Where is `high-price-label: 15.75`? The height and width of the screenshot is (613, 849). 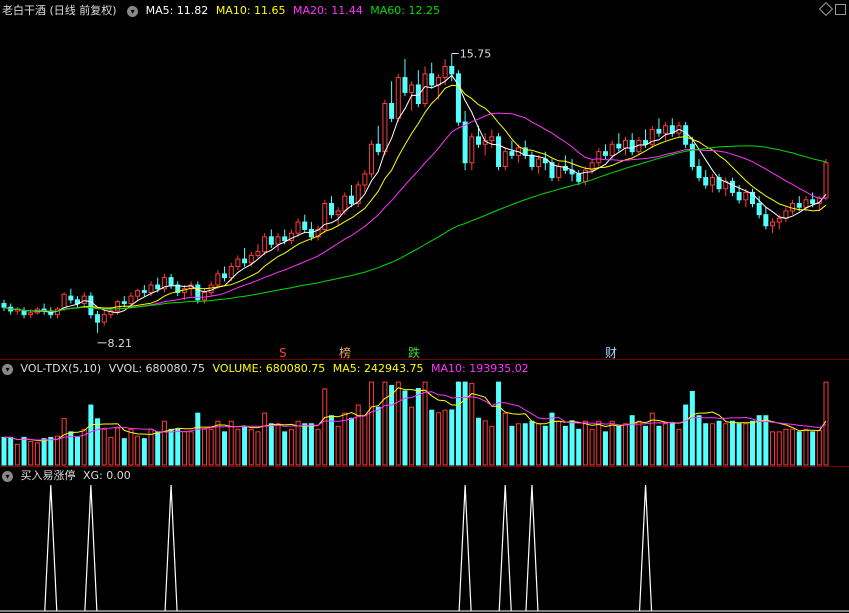
high-price-label: 15.75 is located at coordinates (476, 53).